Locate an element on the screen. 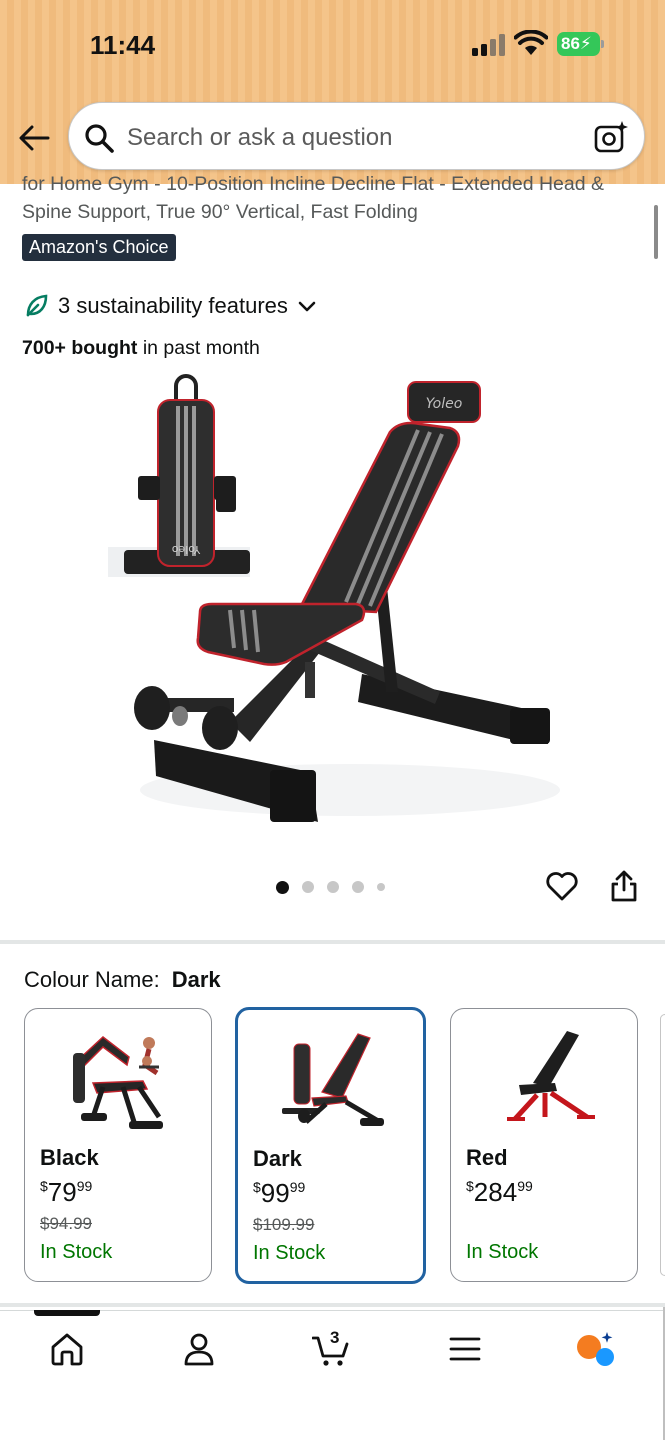 Image resolution: width=665 pixels, height=1440 pixels. camera-search-icon is located at coordinates (611, 137).